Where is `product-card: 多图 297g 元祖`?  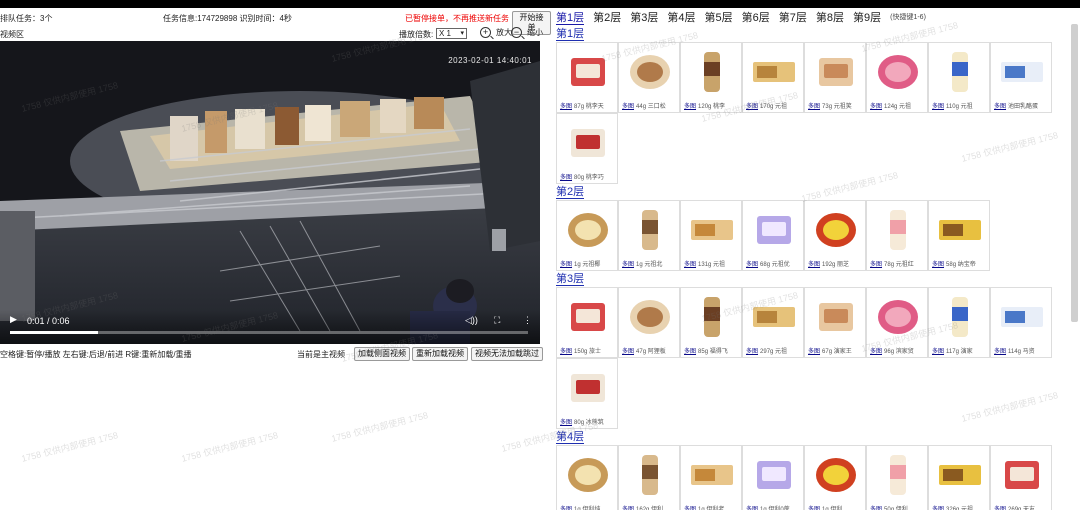 product-card: 多图 297g 元祖 is located at coordinates (773, 322).